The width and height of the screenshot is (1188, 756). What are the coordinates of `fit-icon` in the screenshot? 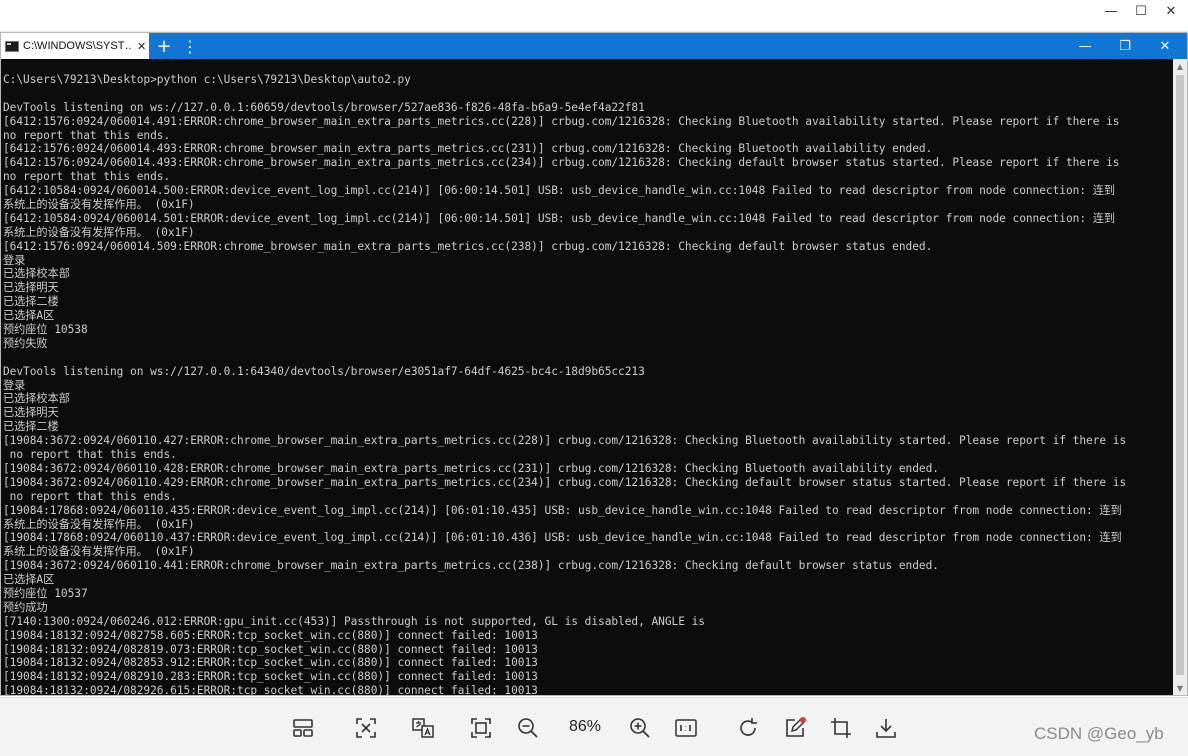 It's located at (366, 728).